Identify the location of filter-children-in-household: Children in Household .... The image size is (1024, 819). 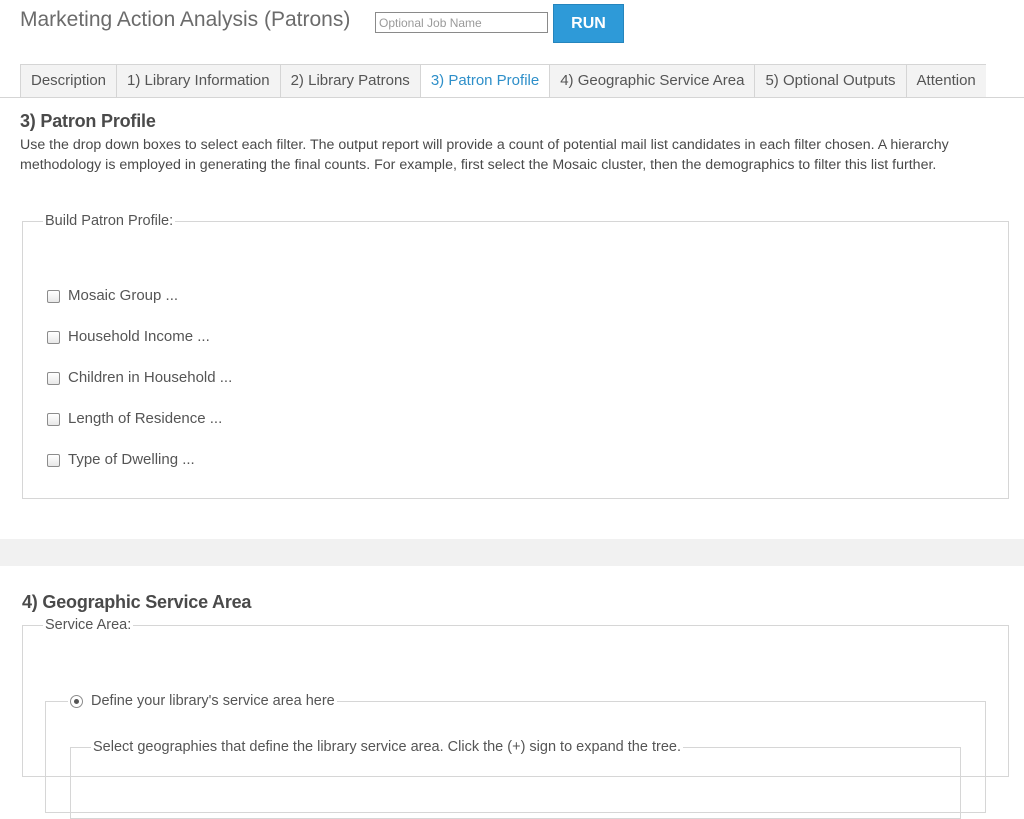
(139, 389).